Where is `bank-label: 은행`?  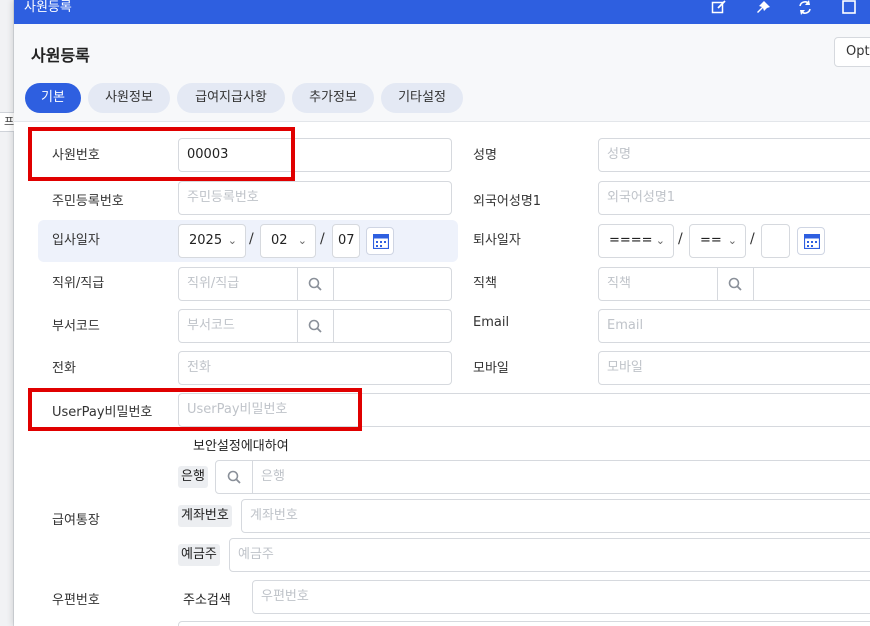 bank-label: 은행 is located at coordinates (193, 477).